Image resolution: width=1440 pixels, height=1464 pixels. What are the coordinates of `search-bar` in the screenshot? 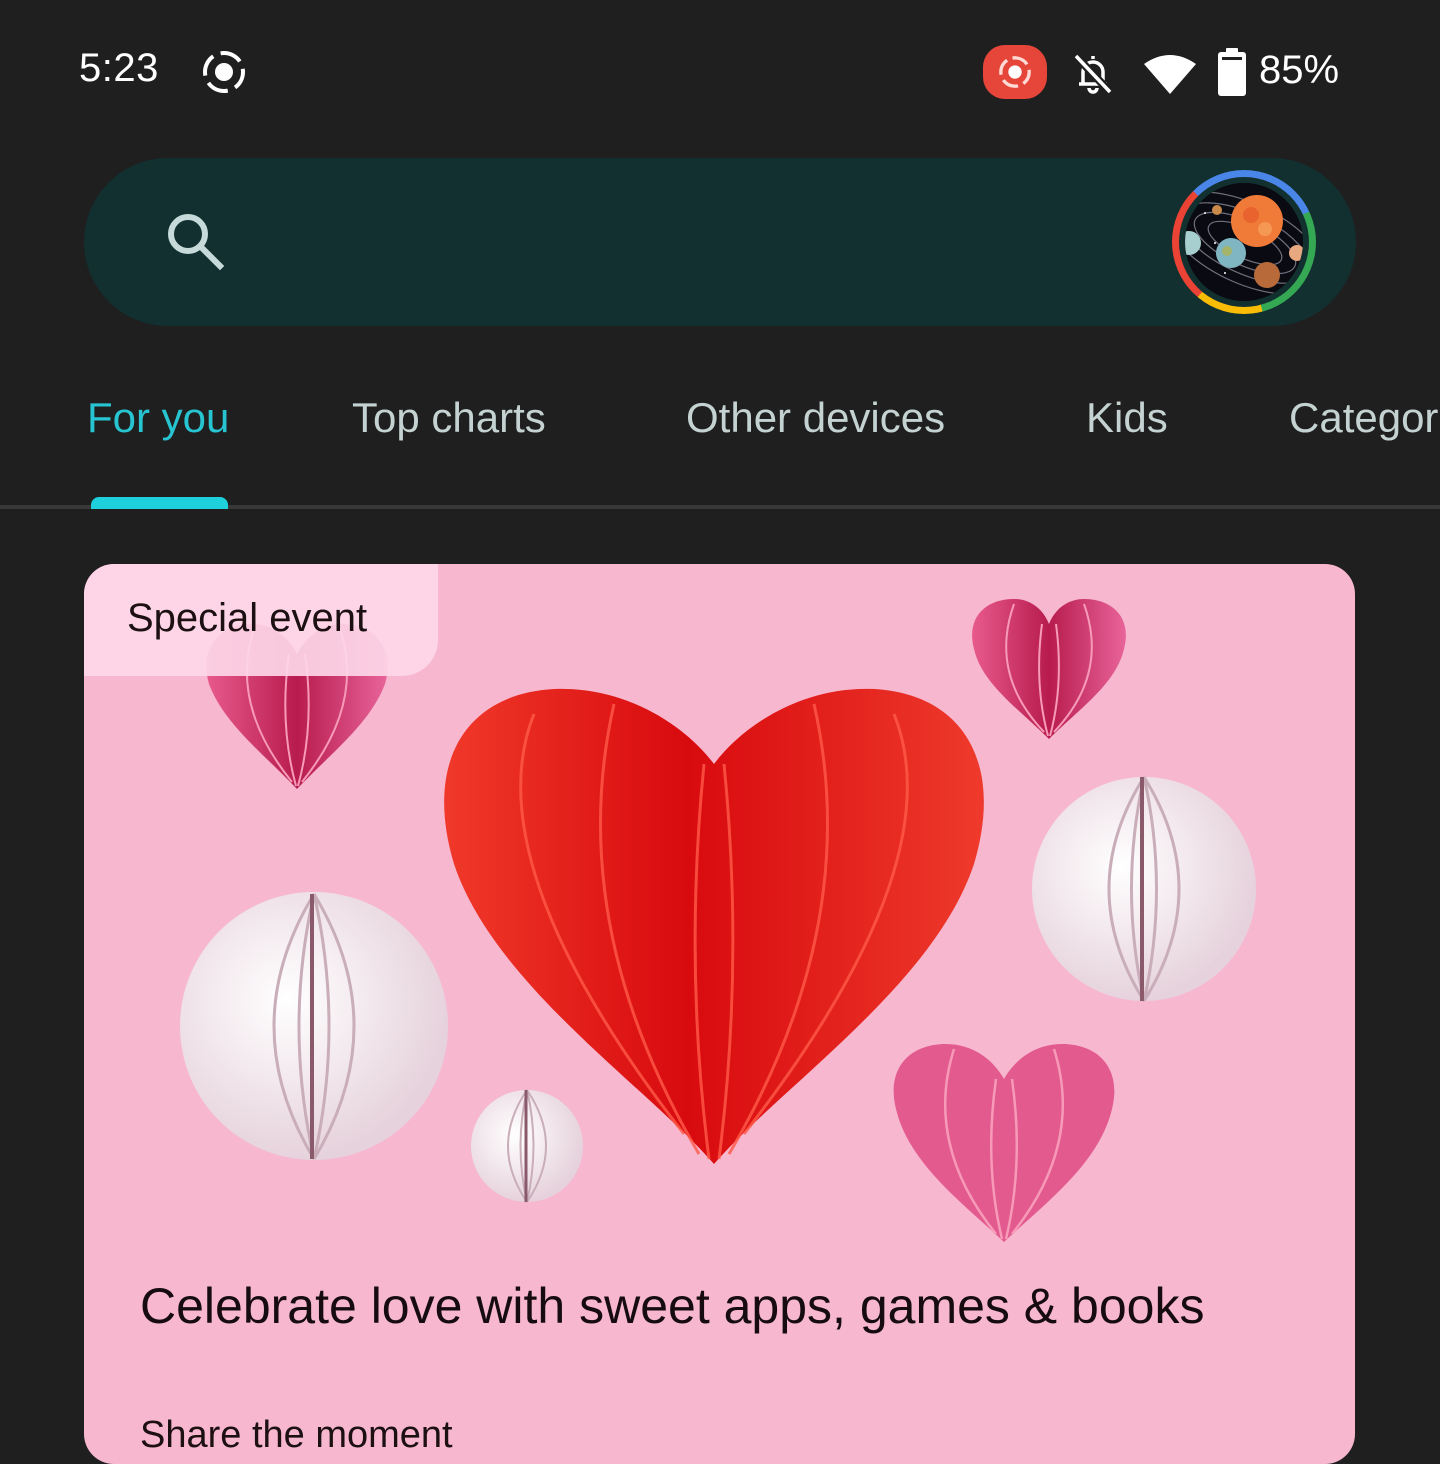 It's located at (720, 242).